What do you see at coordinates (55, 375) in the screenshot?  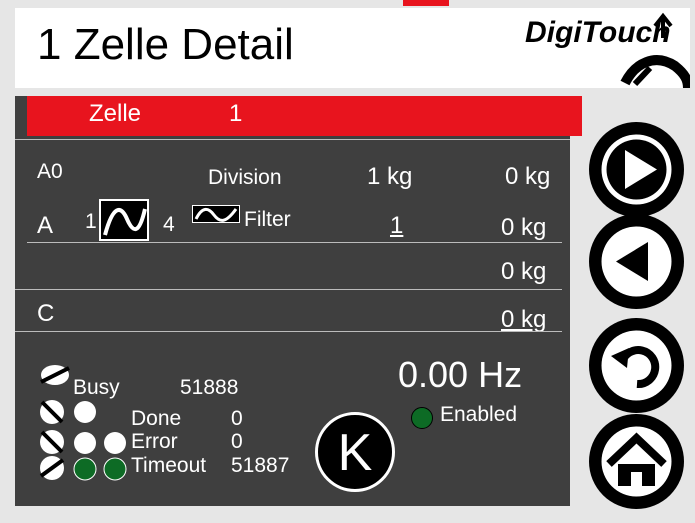 I see `busy-indicator-icon` at bounding box center [55, 375].